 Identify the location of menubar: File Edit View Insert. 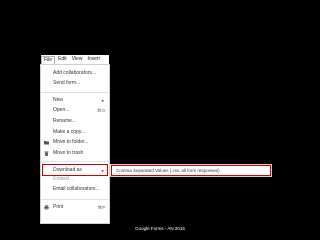
(75, 60).